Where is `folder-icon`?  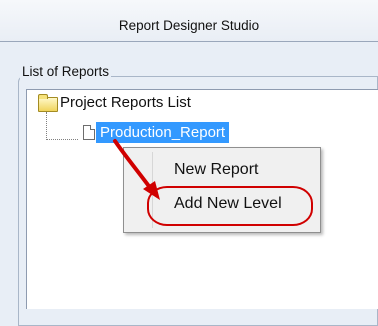
folder-icon is located at coordinates (48, 103).